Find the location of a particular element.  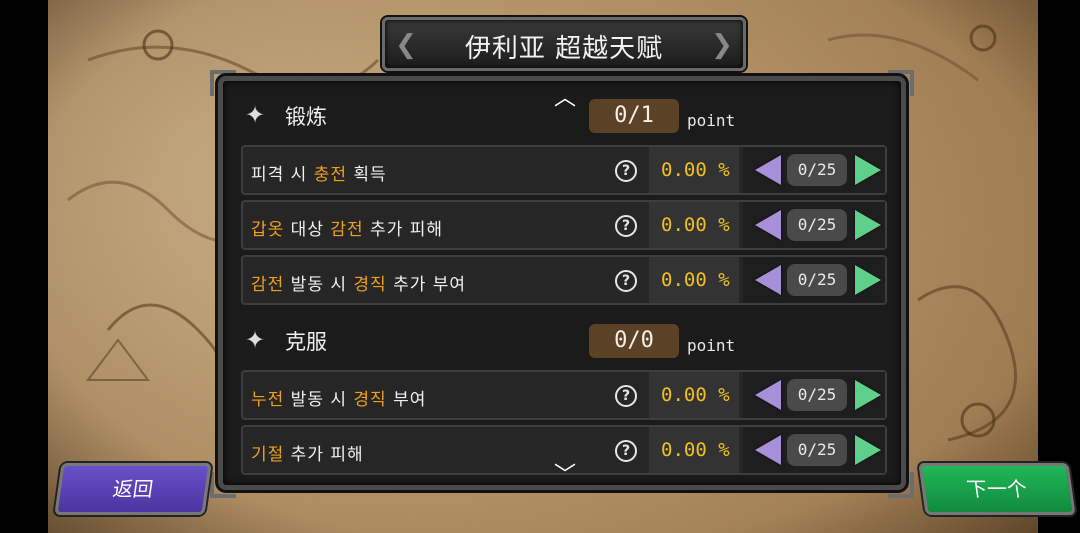

title-plate: ❮ 伊利亚 超越天赋 ❯ is located at coordinates (564, 44).